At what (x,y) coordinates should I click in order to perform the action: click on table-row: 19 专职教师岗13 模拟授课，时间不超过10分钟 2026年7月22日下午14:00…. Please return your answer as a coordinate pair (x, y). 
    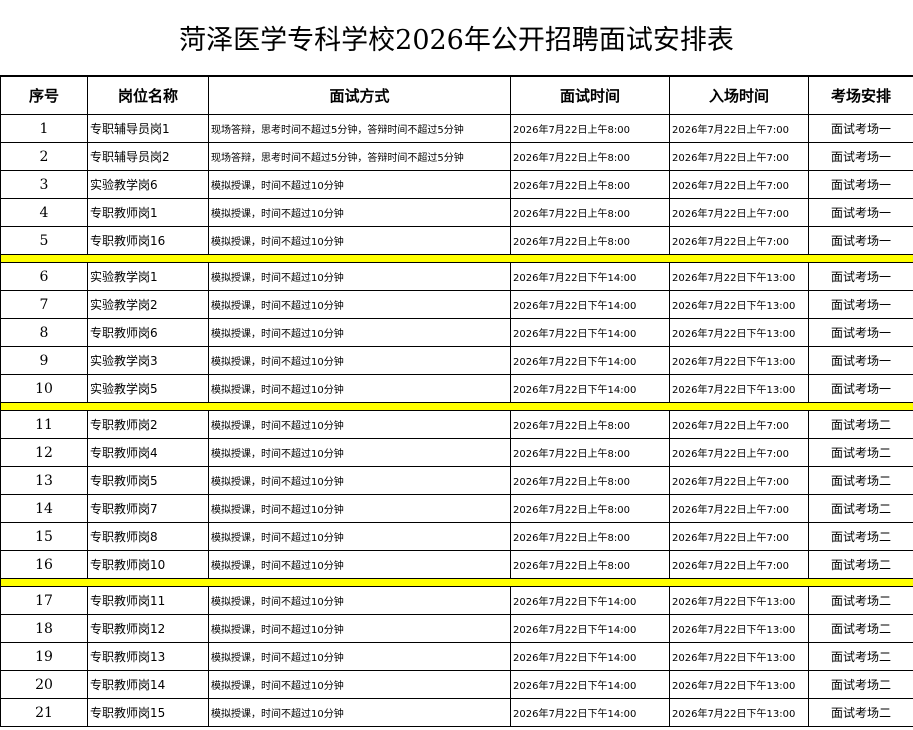
    Looking at the image, I should click on (456, 656).